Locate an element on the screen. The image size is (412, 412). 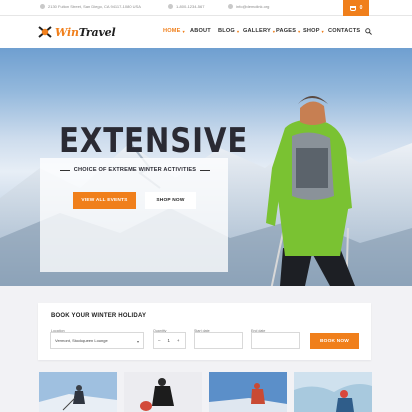
email-text: info@demolink.org is located at coordinates (252, 6).